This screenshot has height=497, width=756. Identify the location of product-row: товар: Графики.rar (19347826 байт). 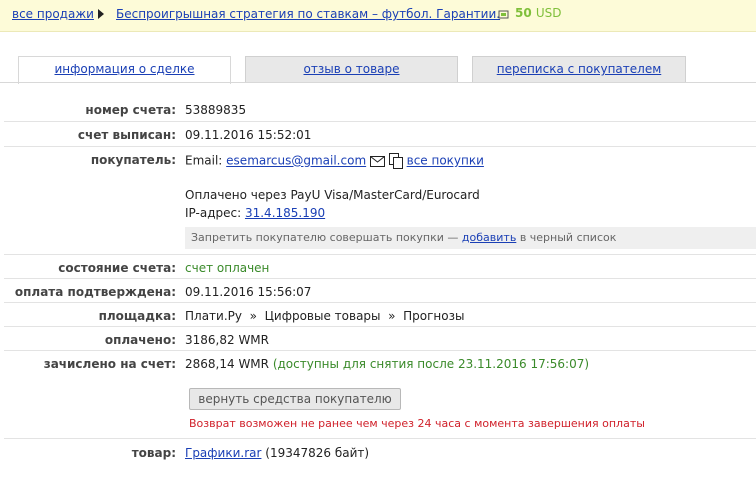
(380, 451).